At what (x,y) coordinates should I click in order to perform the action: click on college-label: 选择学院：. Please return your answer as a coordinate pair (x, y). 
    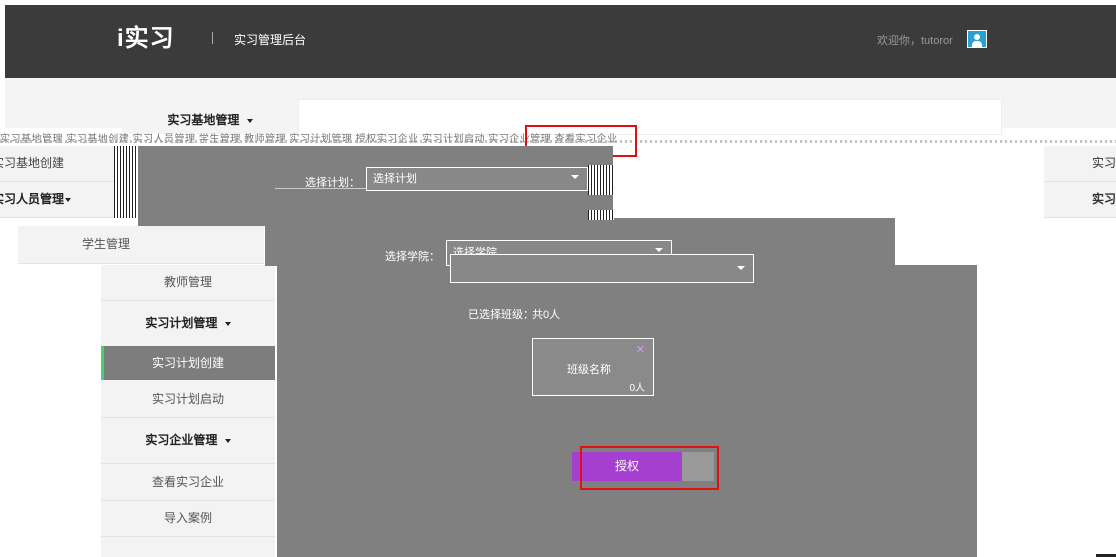
    Looking at the image, I should click on (412, 257).